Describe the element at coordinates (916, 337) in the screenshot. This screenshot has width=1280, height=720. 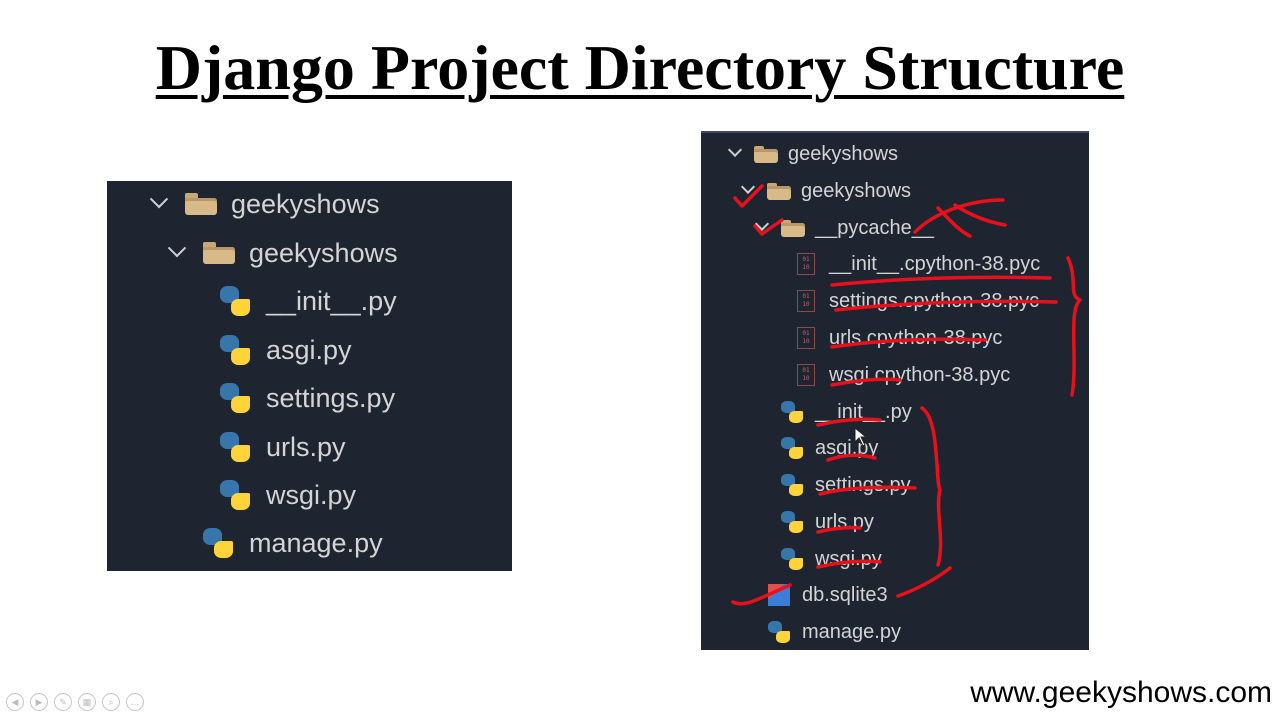
I see `file-label: urls.cpython-38.pyc` at that location.